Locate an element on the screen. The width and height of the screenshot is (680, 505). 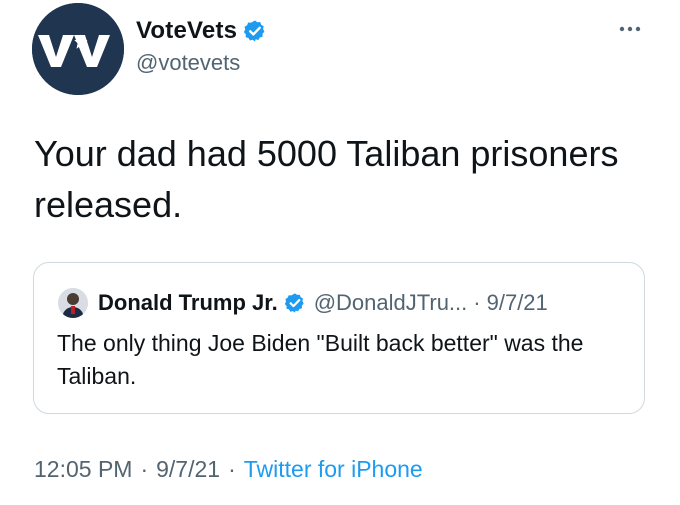
quoted-display-name: Donald Trump Jr. is located at coordinates (188, 303).